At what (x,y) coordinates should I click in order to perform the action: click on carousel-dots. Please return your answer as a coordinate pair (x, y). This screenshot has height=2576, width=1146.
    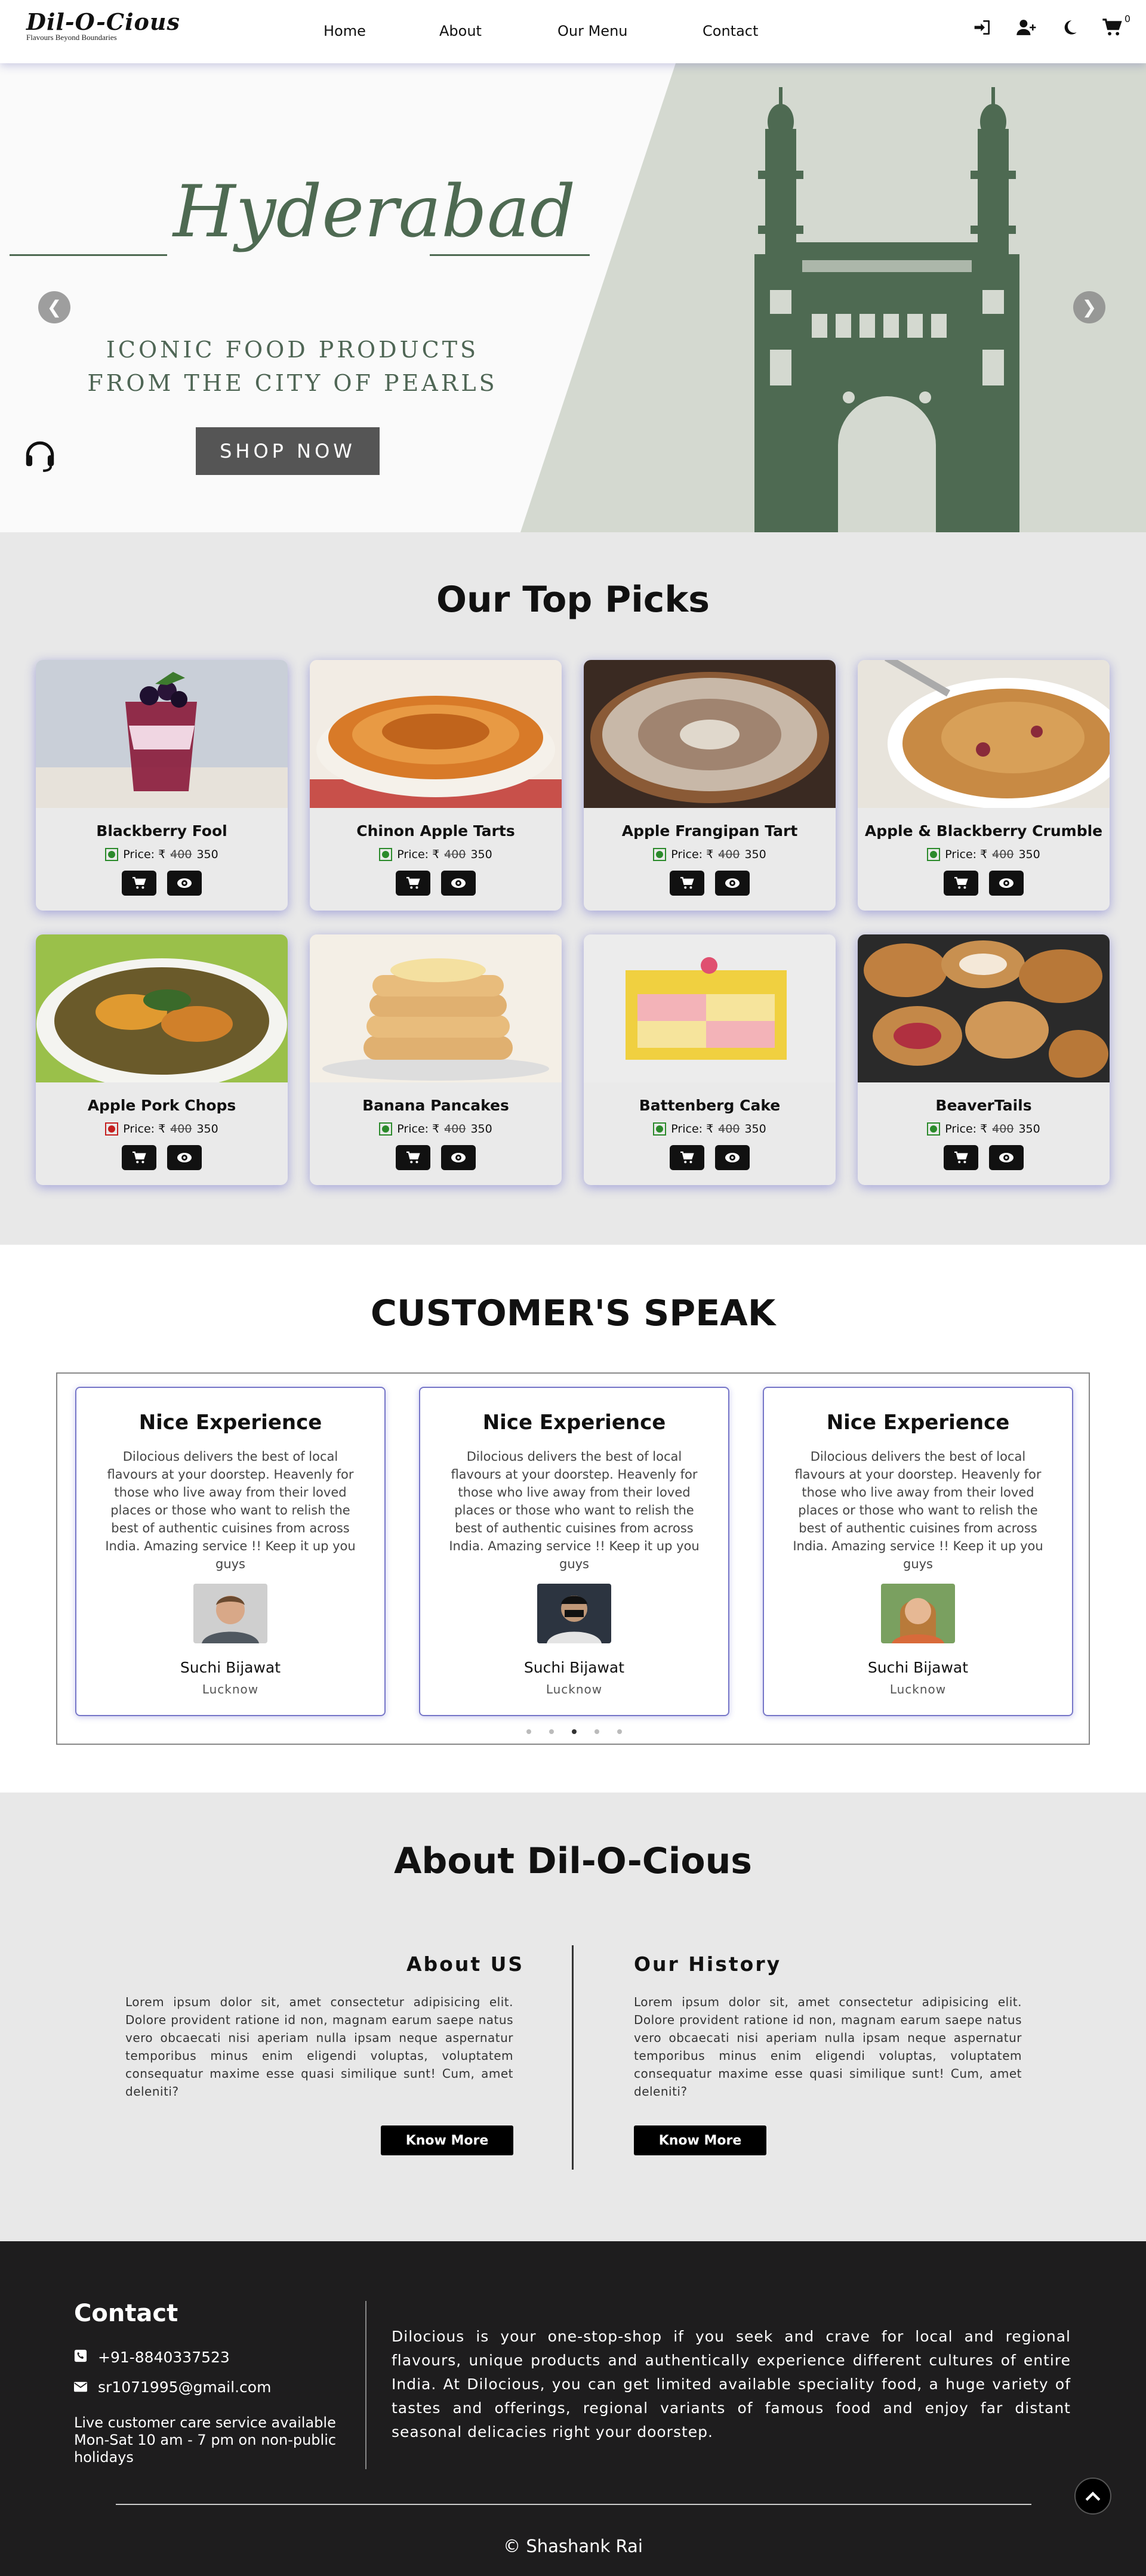
    Looking at the image, I should click on (574, 1732).